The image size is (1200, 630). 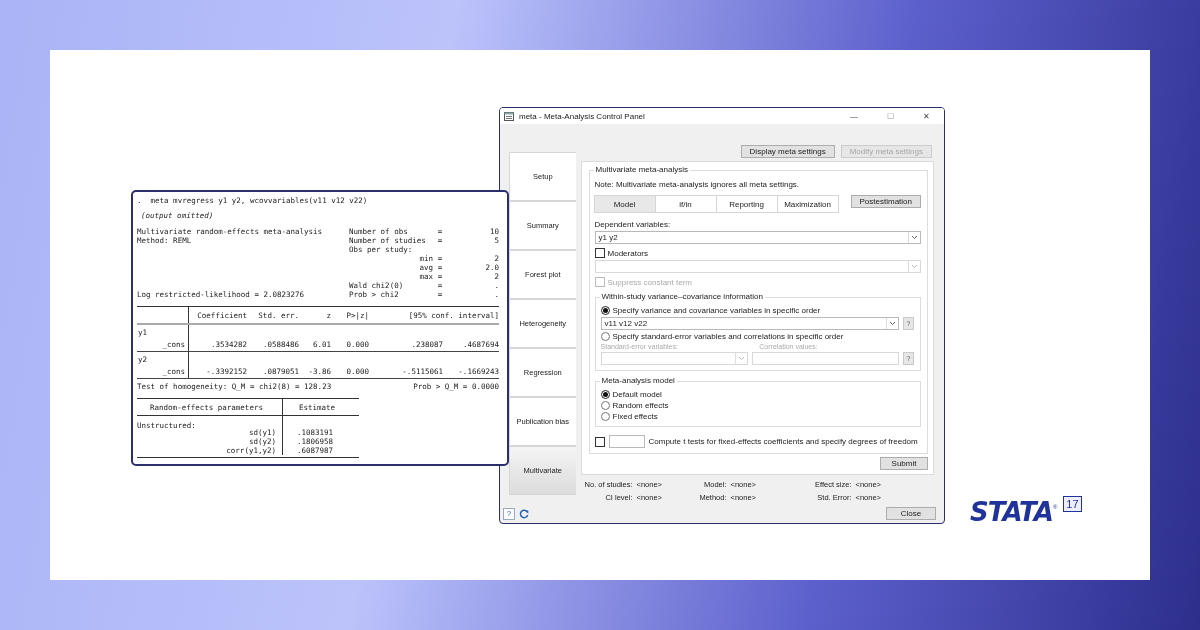 I want to click on checkbox-label: Suppress constant term, so click(x=649, y=282).